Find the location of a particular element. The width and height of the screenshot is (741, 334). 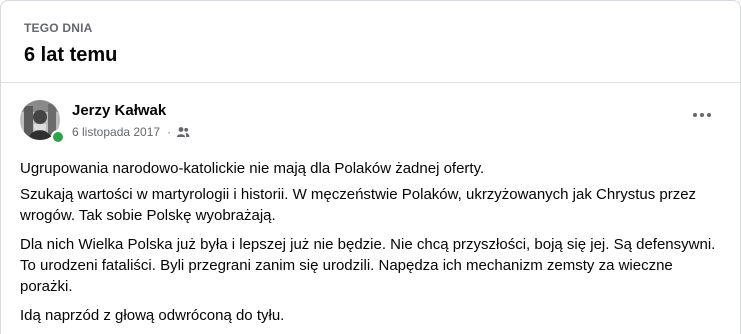

memory-kicker: TEGO DNIA is located at coordinates (58, 28).